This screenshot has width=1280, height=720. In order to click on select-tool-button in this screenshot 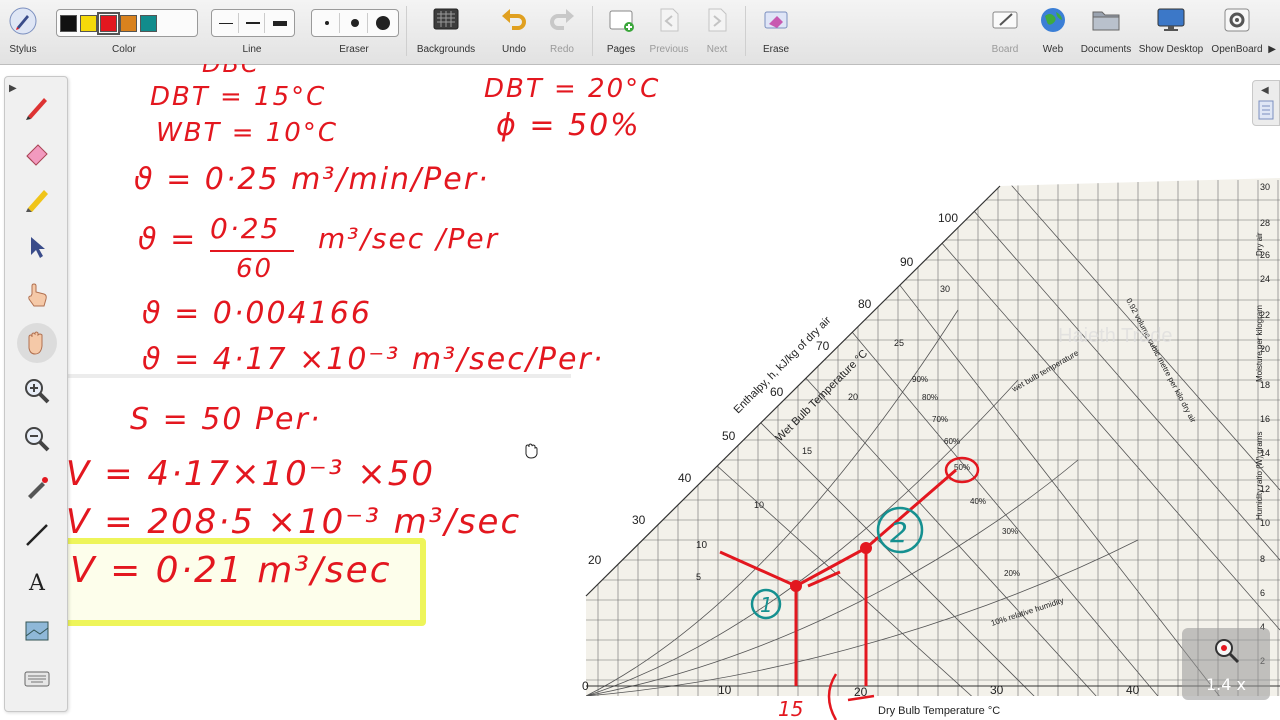, I will do `click(37, 247)`.